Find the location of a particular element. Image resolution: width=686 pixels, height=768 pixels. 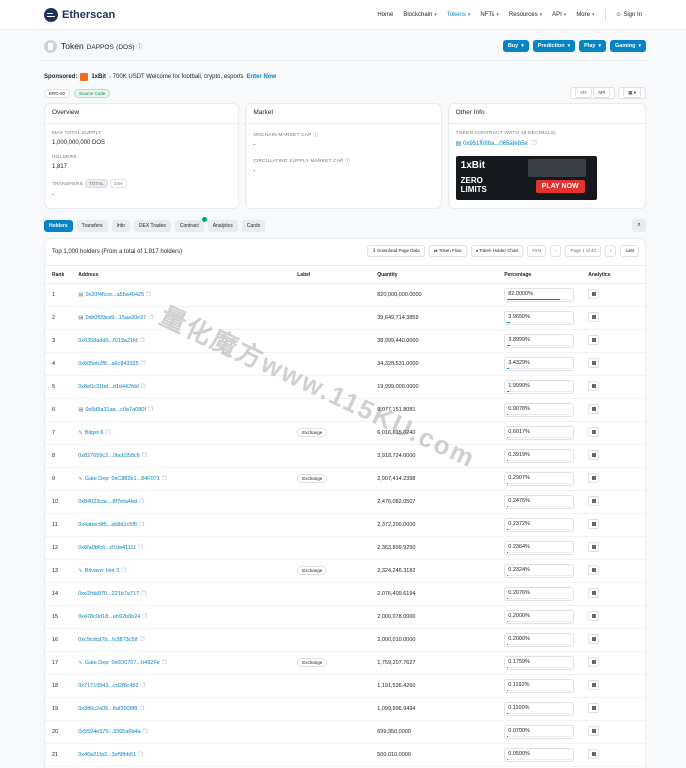

first-page-button: First is located at coordinates (536, 251).